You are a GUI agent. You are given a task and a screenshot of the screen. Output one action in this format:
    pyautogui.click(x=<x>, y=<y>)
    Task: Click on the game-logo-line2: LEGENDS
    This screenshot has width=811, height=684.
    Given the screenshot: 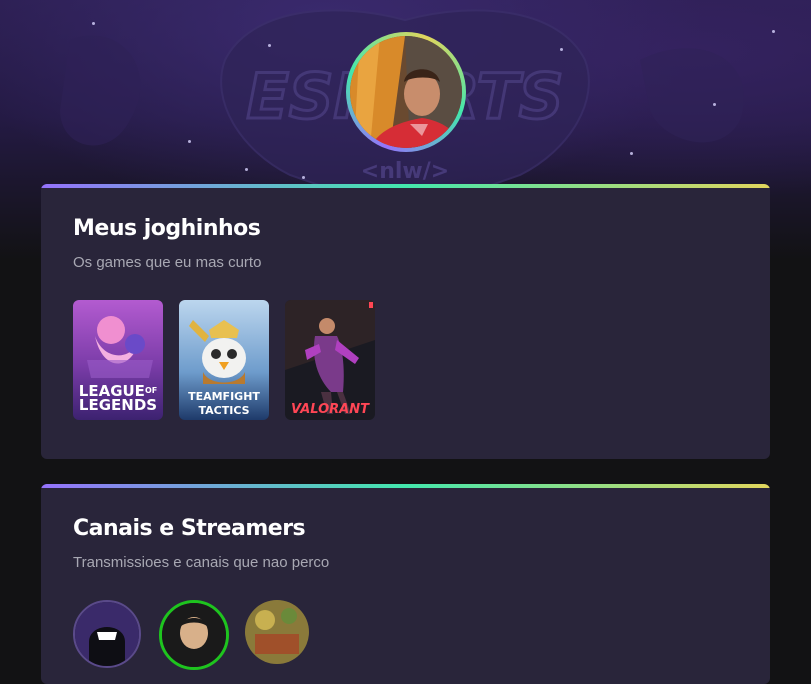 What is the action you would take?
    pyautogui.click(x=118, y=405)
    